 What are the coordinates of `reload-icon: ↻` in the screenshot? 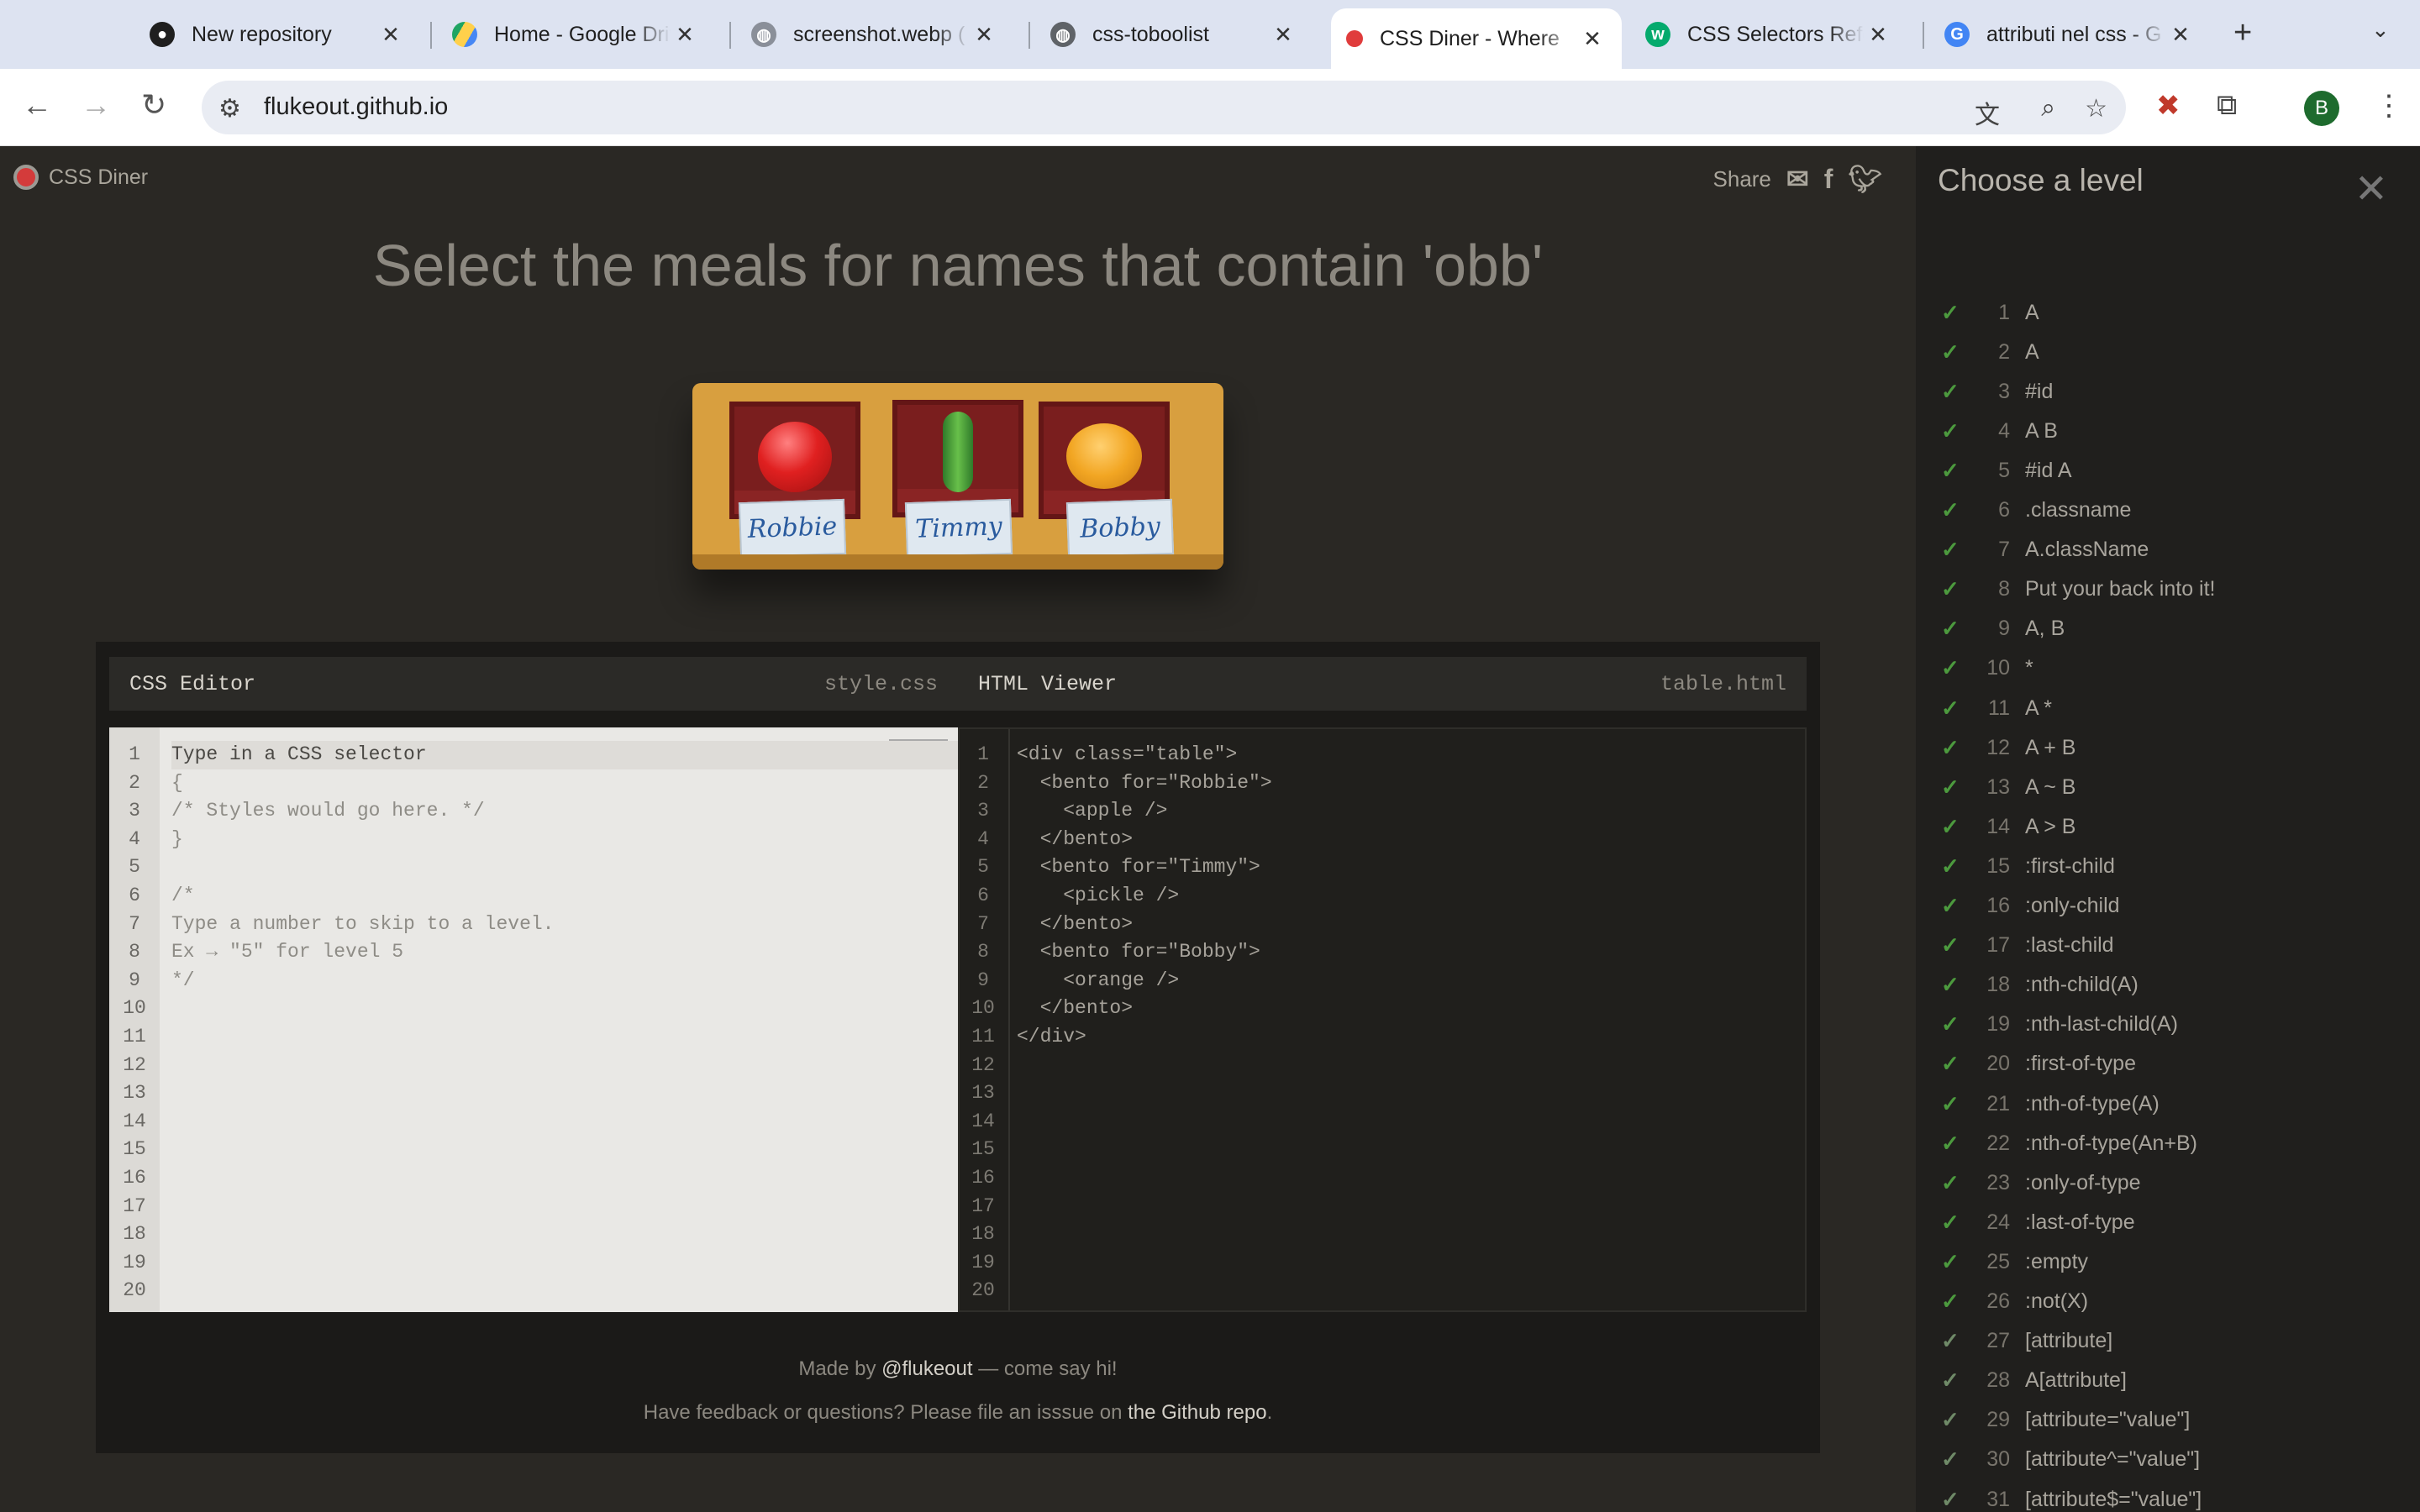 It's located at (153, 105).